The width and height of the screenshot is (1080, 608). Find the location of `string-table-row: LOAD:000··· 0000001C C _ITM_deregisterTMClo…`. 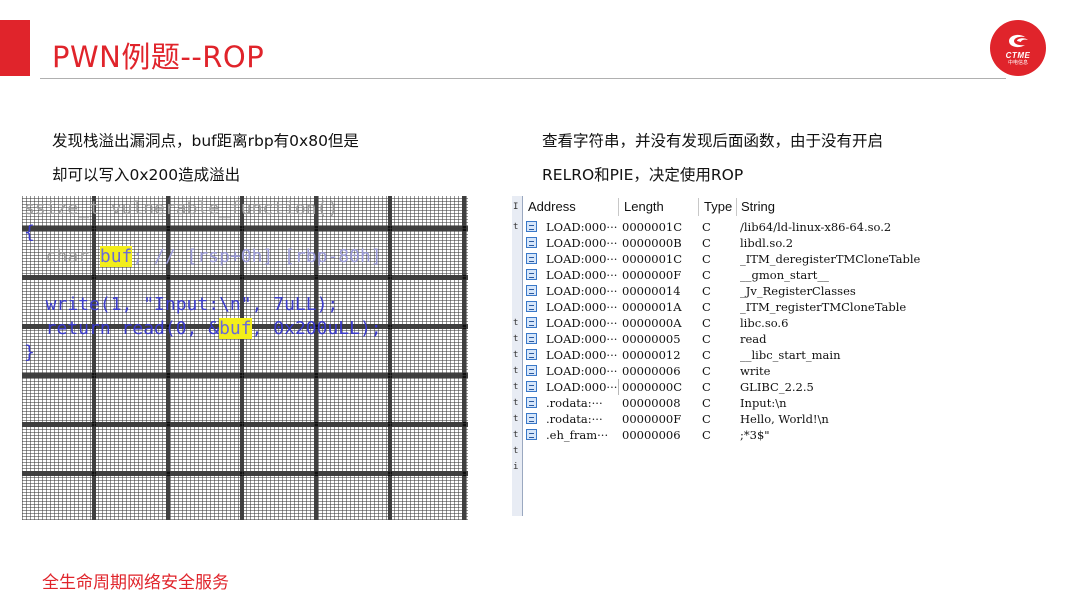

string-table-row: LOAD:000··· 0000001C C _ITM_deregisterTMClo… is located at coordinates (726, 259).